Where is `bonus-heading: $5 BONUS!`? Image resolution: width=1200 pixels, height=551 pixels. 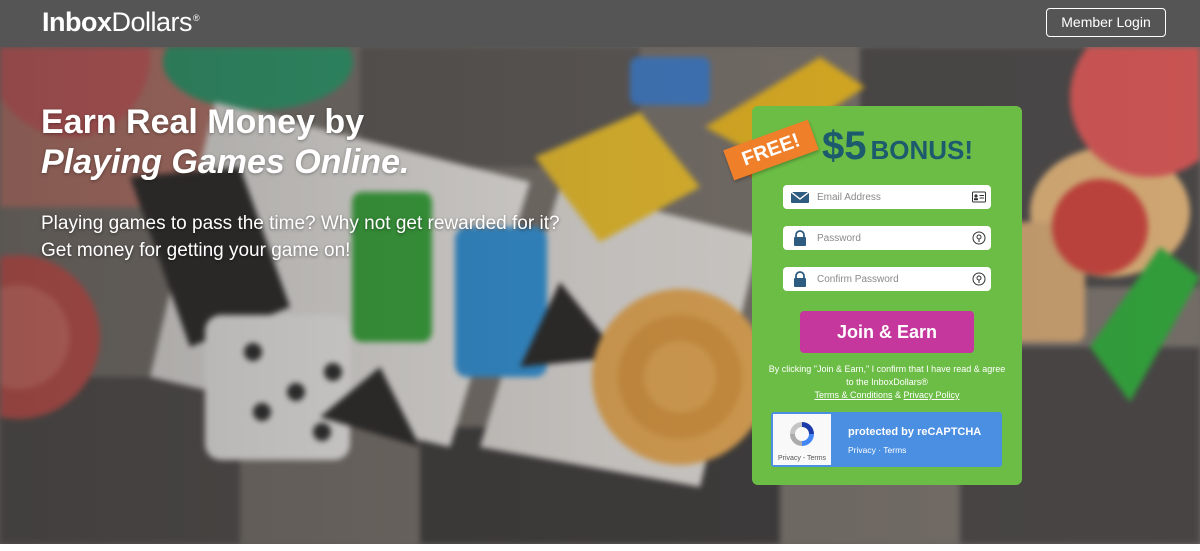
bonus-heading: $5 BONUS! is located at coordinates (897, 146).